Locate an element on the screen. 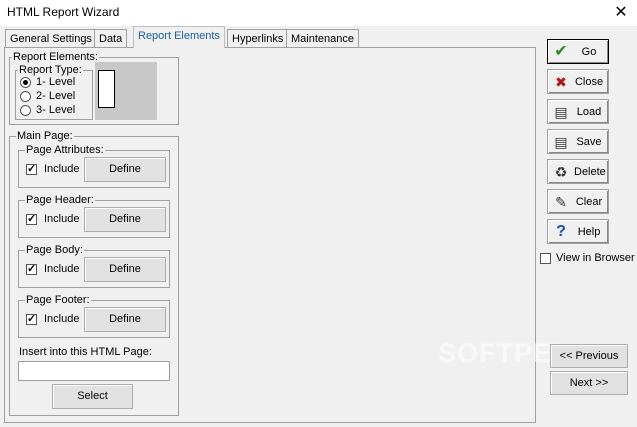  trash-icon: ♻ is located at coordinates (561, 172).